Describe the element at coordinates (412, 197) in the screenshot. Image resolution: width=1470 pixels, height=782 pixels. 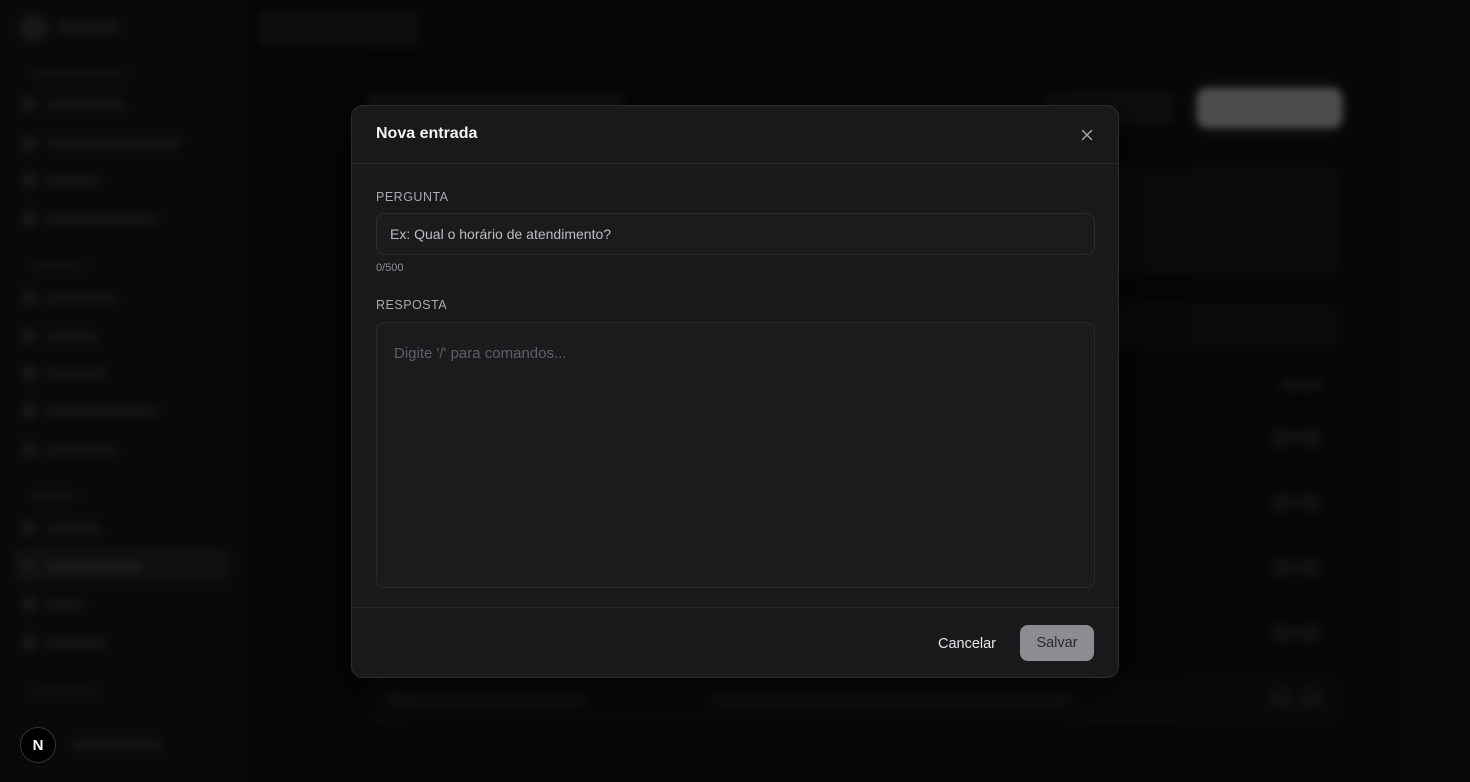
I see `question-label: PERGUNTA` at that location.